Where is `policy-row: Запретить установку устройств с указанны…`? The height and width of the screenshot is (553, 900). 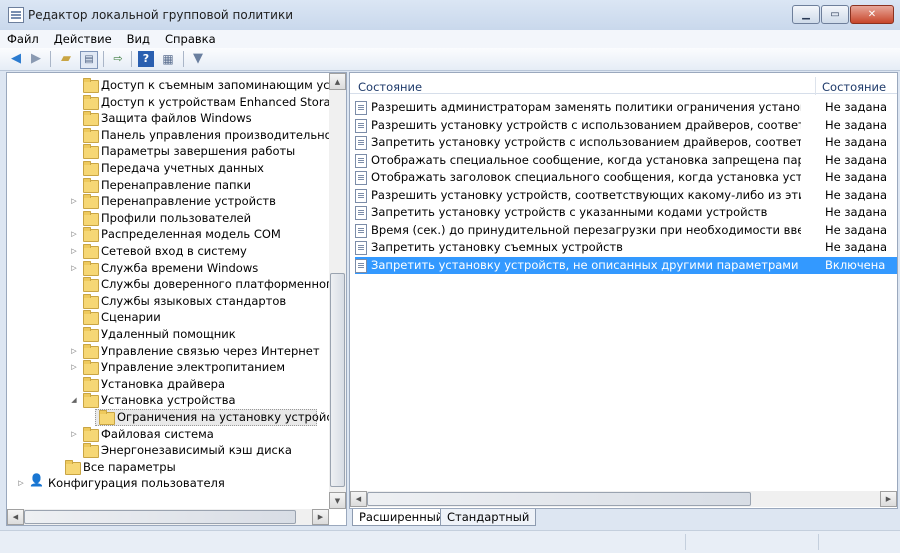
policy-row: Запретить установку устройств с указанны… is located at coordinates (626, 212).